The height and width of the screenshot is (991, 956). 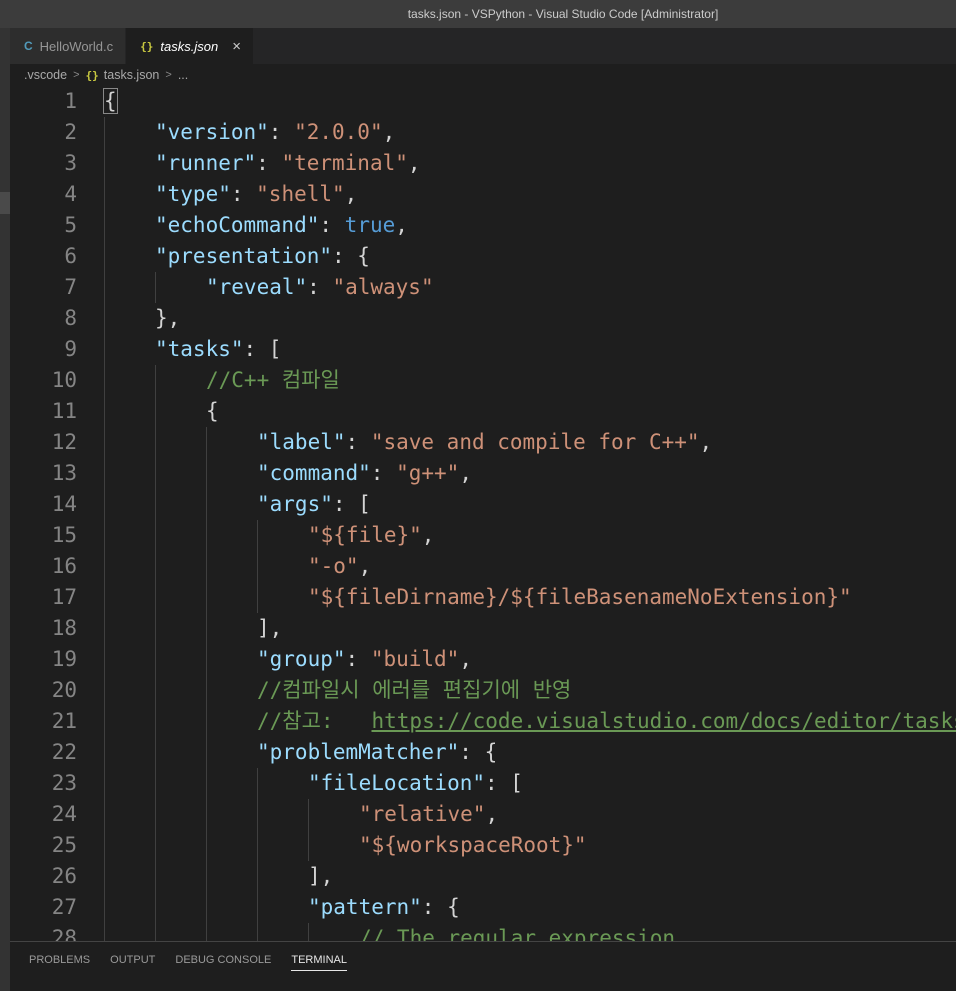 What do you see at coordinates (236, 46) in the screenshot?
I see `close-icon: ×` at bounding box center [236, 46].